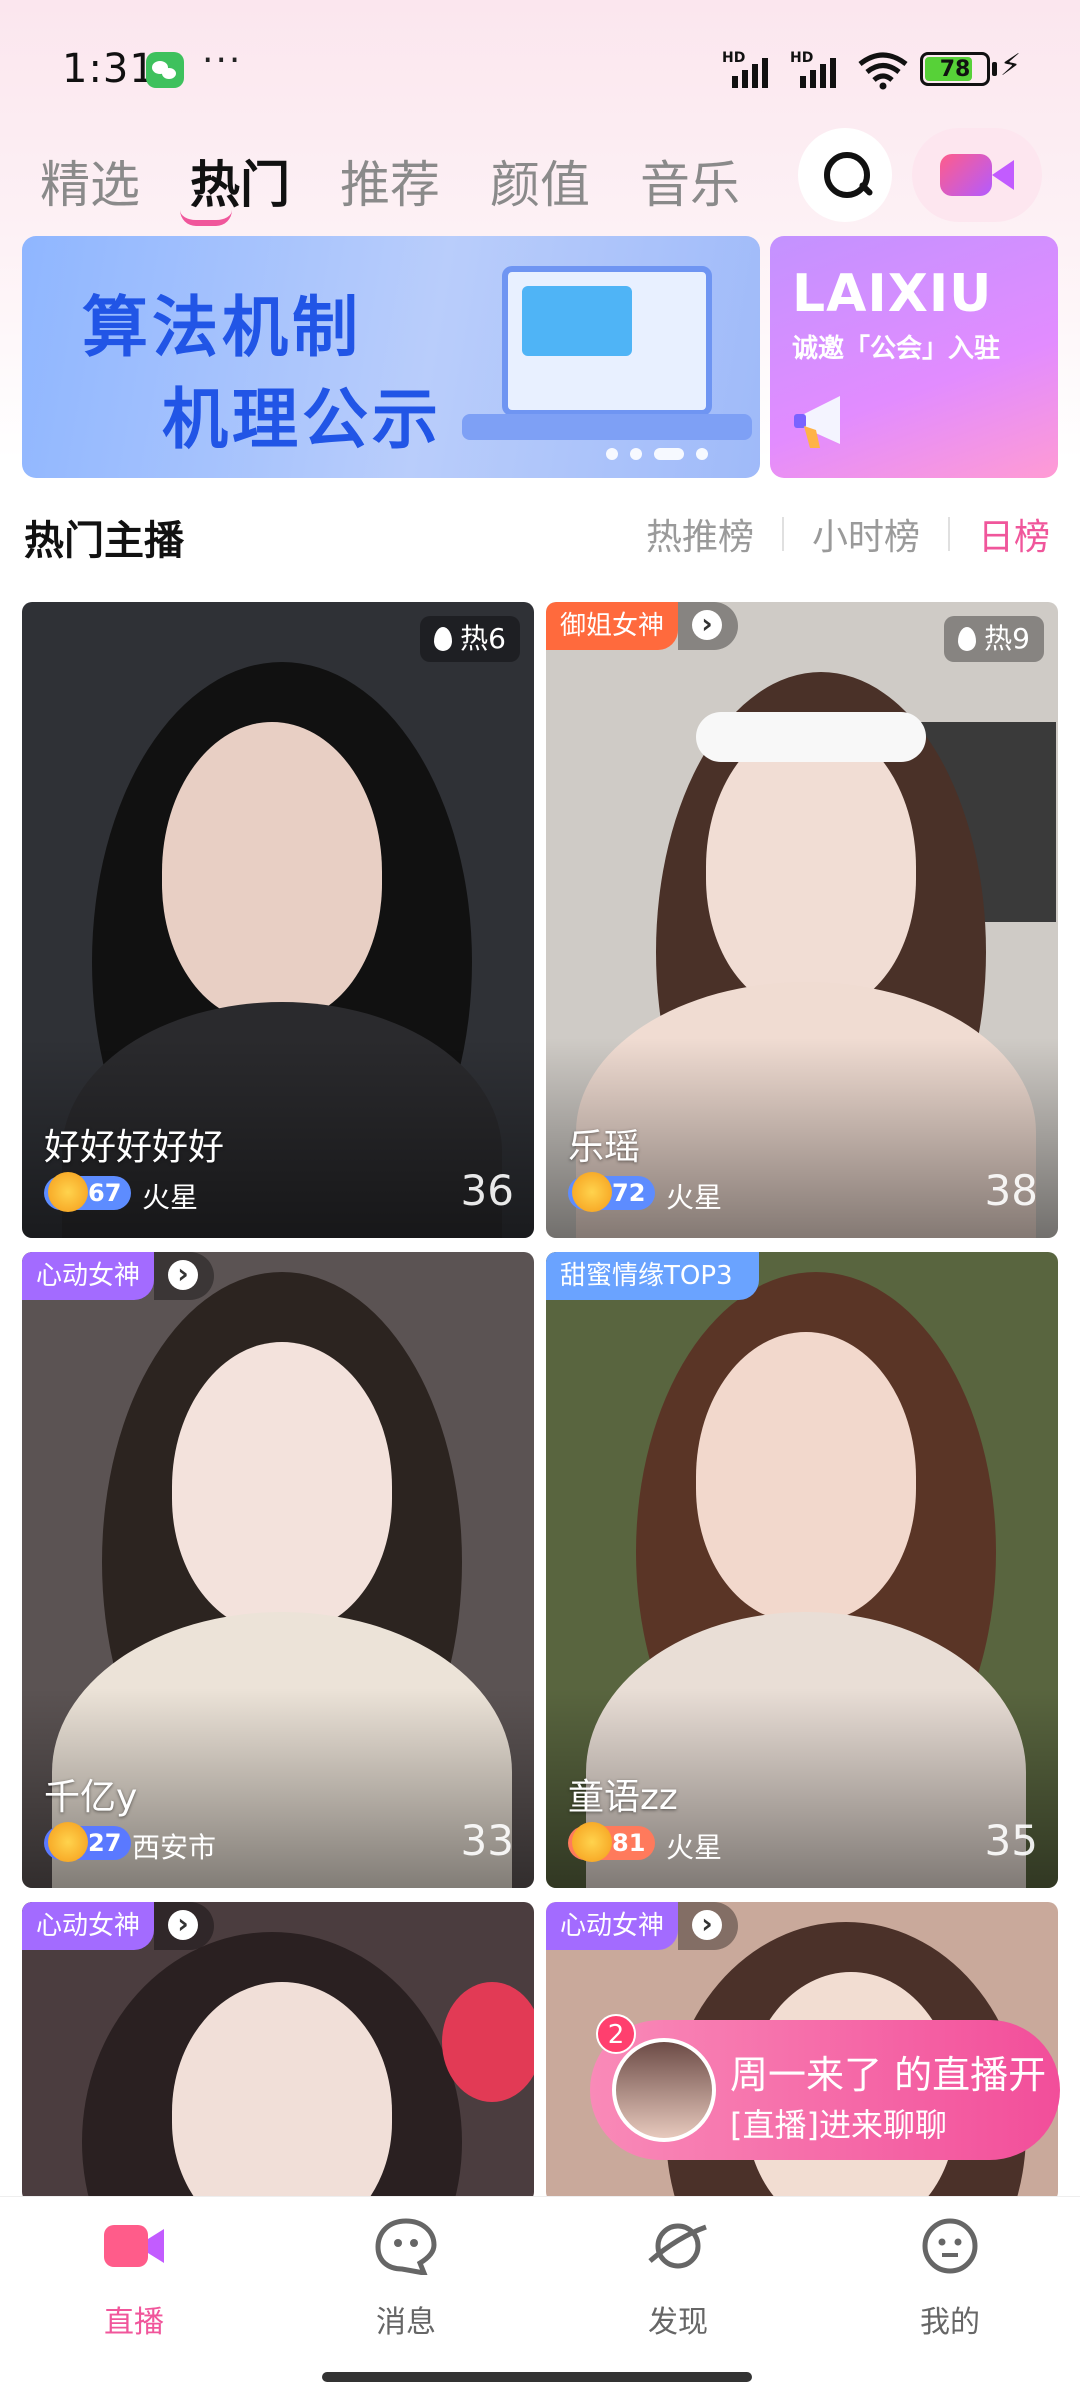  I want to click on nav-item-live: 直播, so click(134, 2279).